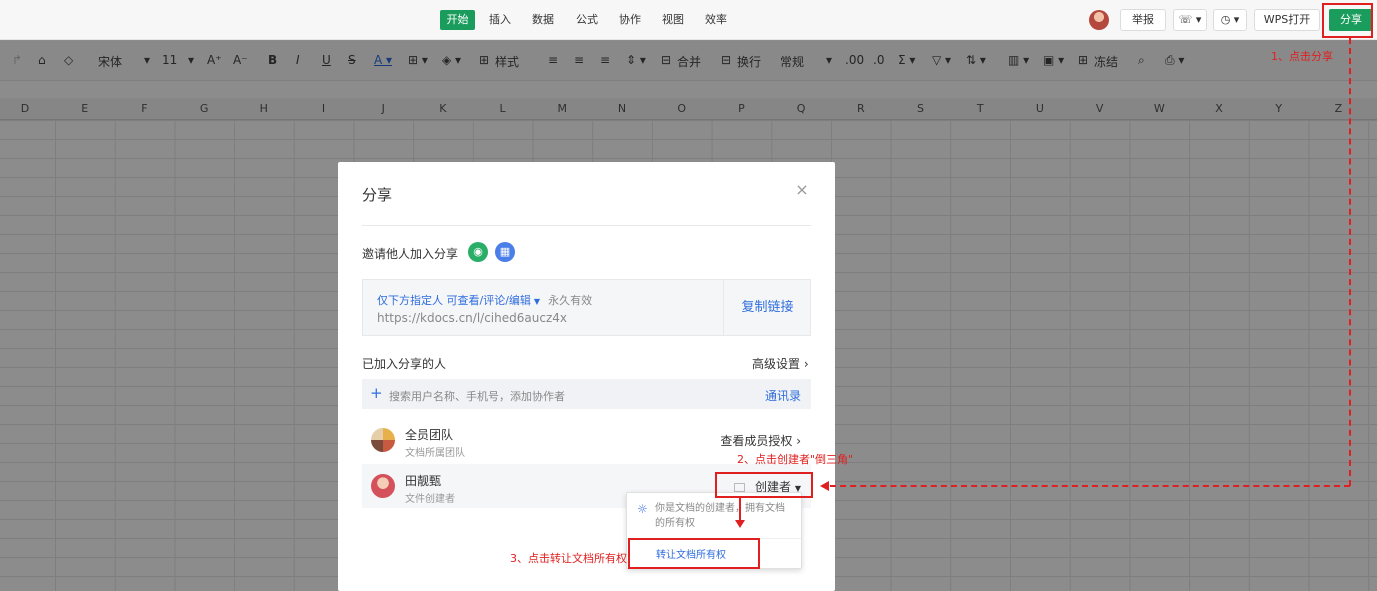 The height and width of the screenshot is (591, 1377). I want to click on annotation-step2: 2、点击创建者"倒三角", so click(795, 459).